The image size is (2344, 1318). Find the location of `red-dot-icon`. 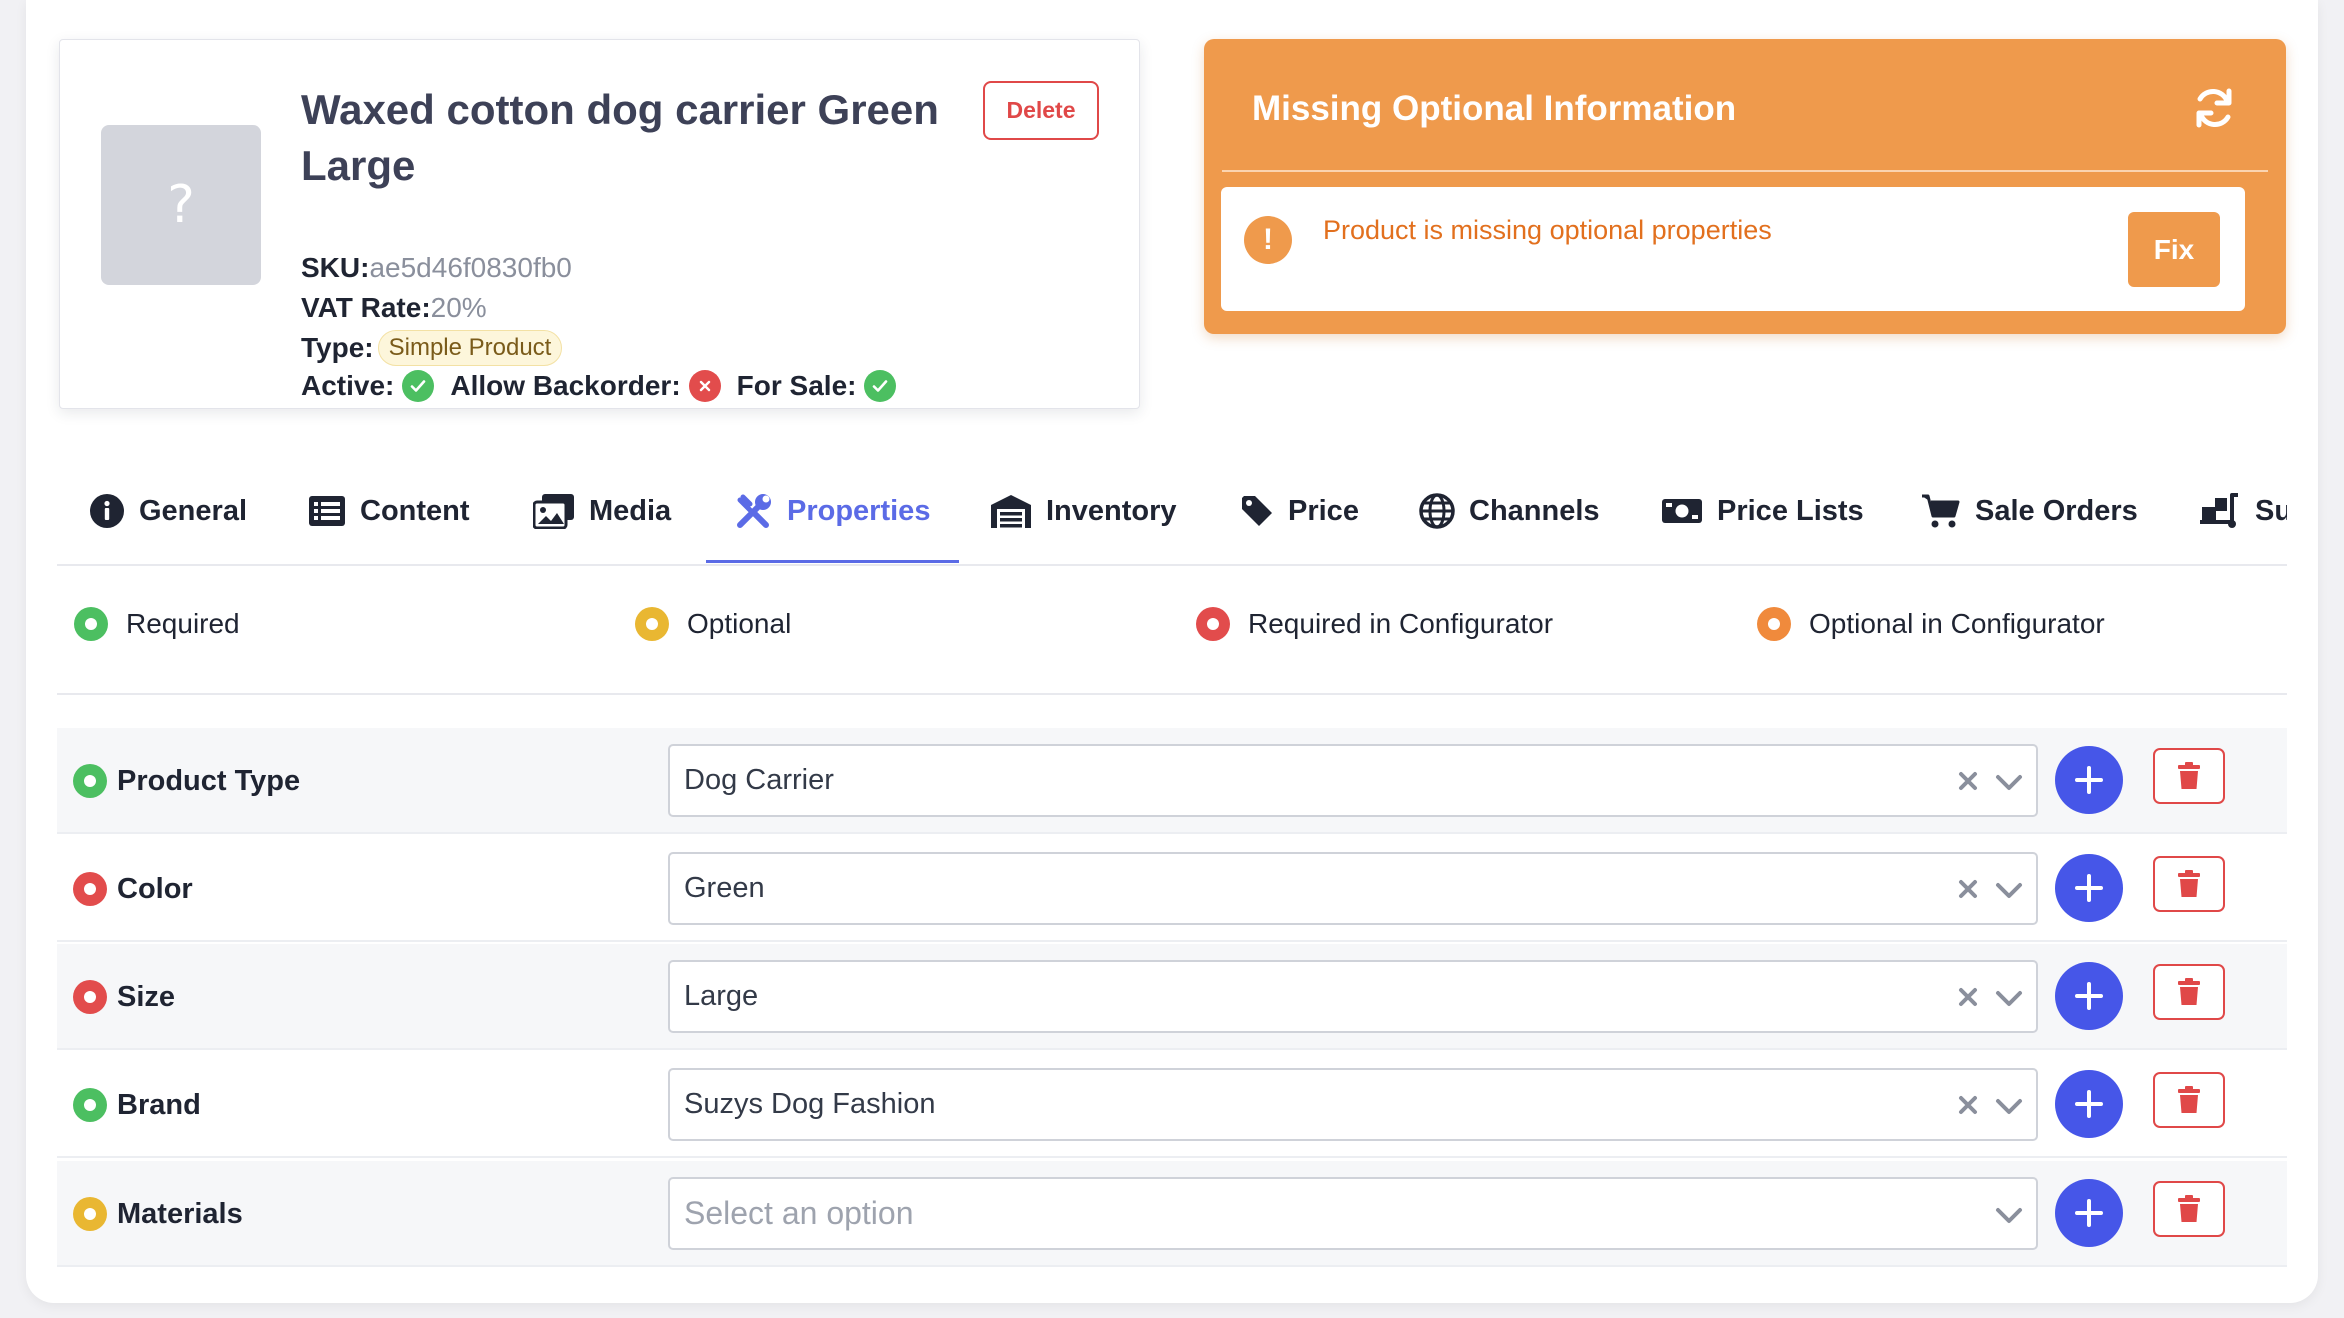

red-dot-icon is located at coordinates (90, 889).